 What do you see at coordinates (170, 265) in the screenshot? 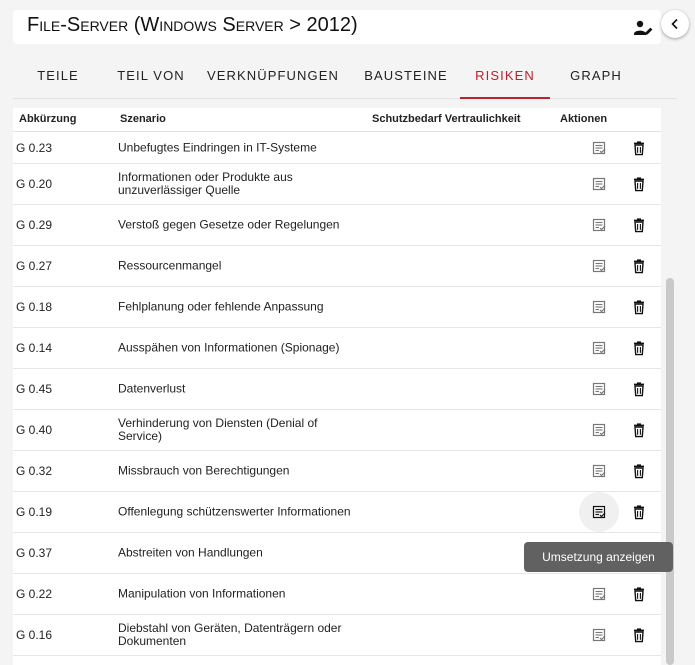
I see `risk-scenario: Ressourcenmangel` at bounding box center [170, 265].